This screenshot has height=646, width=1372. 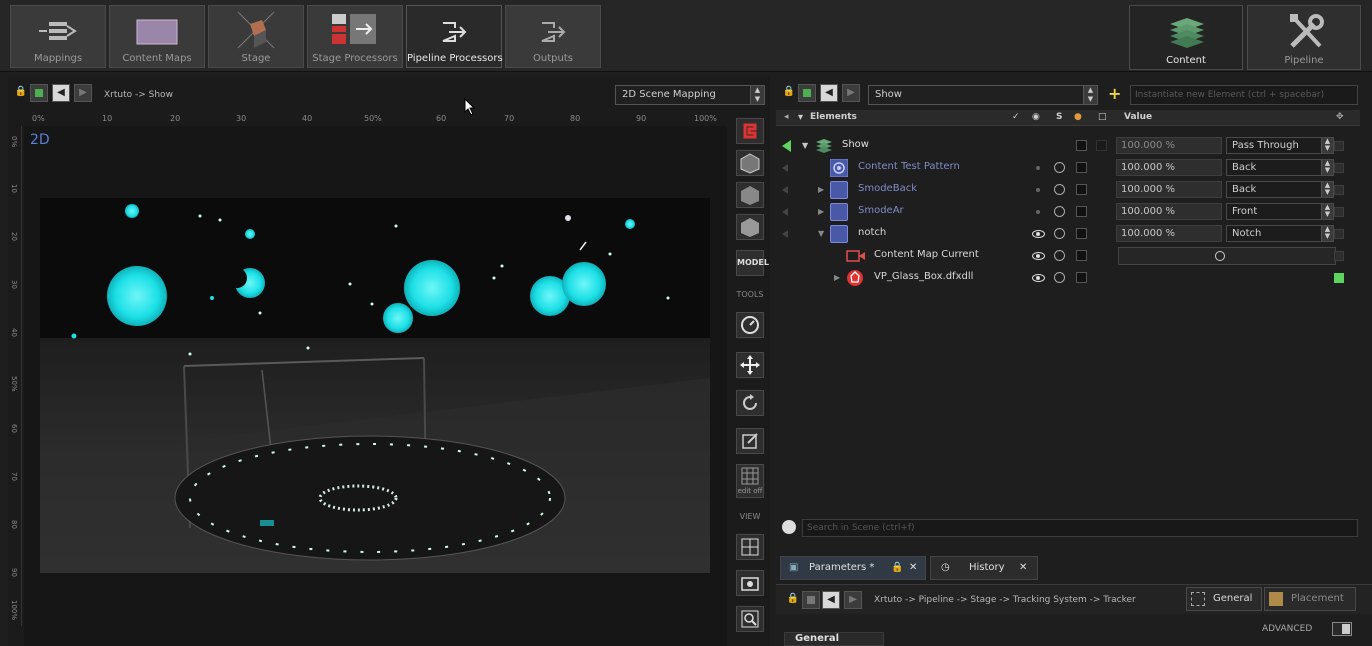 I want to click on move-tool-button, so click(x=750, y=365).